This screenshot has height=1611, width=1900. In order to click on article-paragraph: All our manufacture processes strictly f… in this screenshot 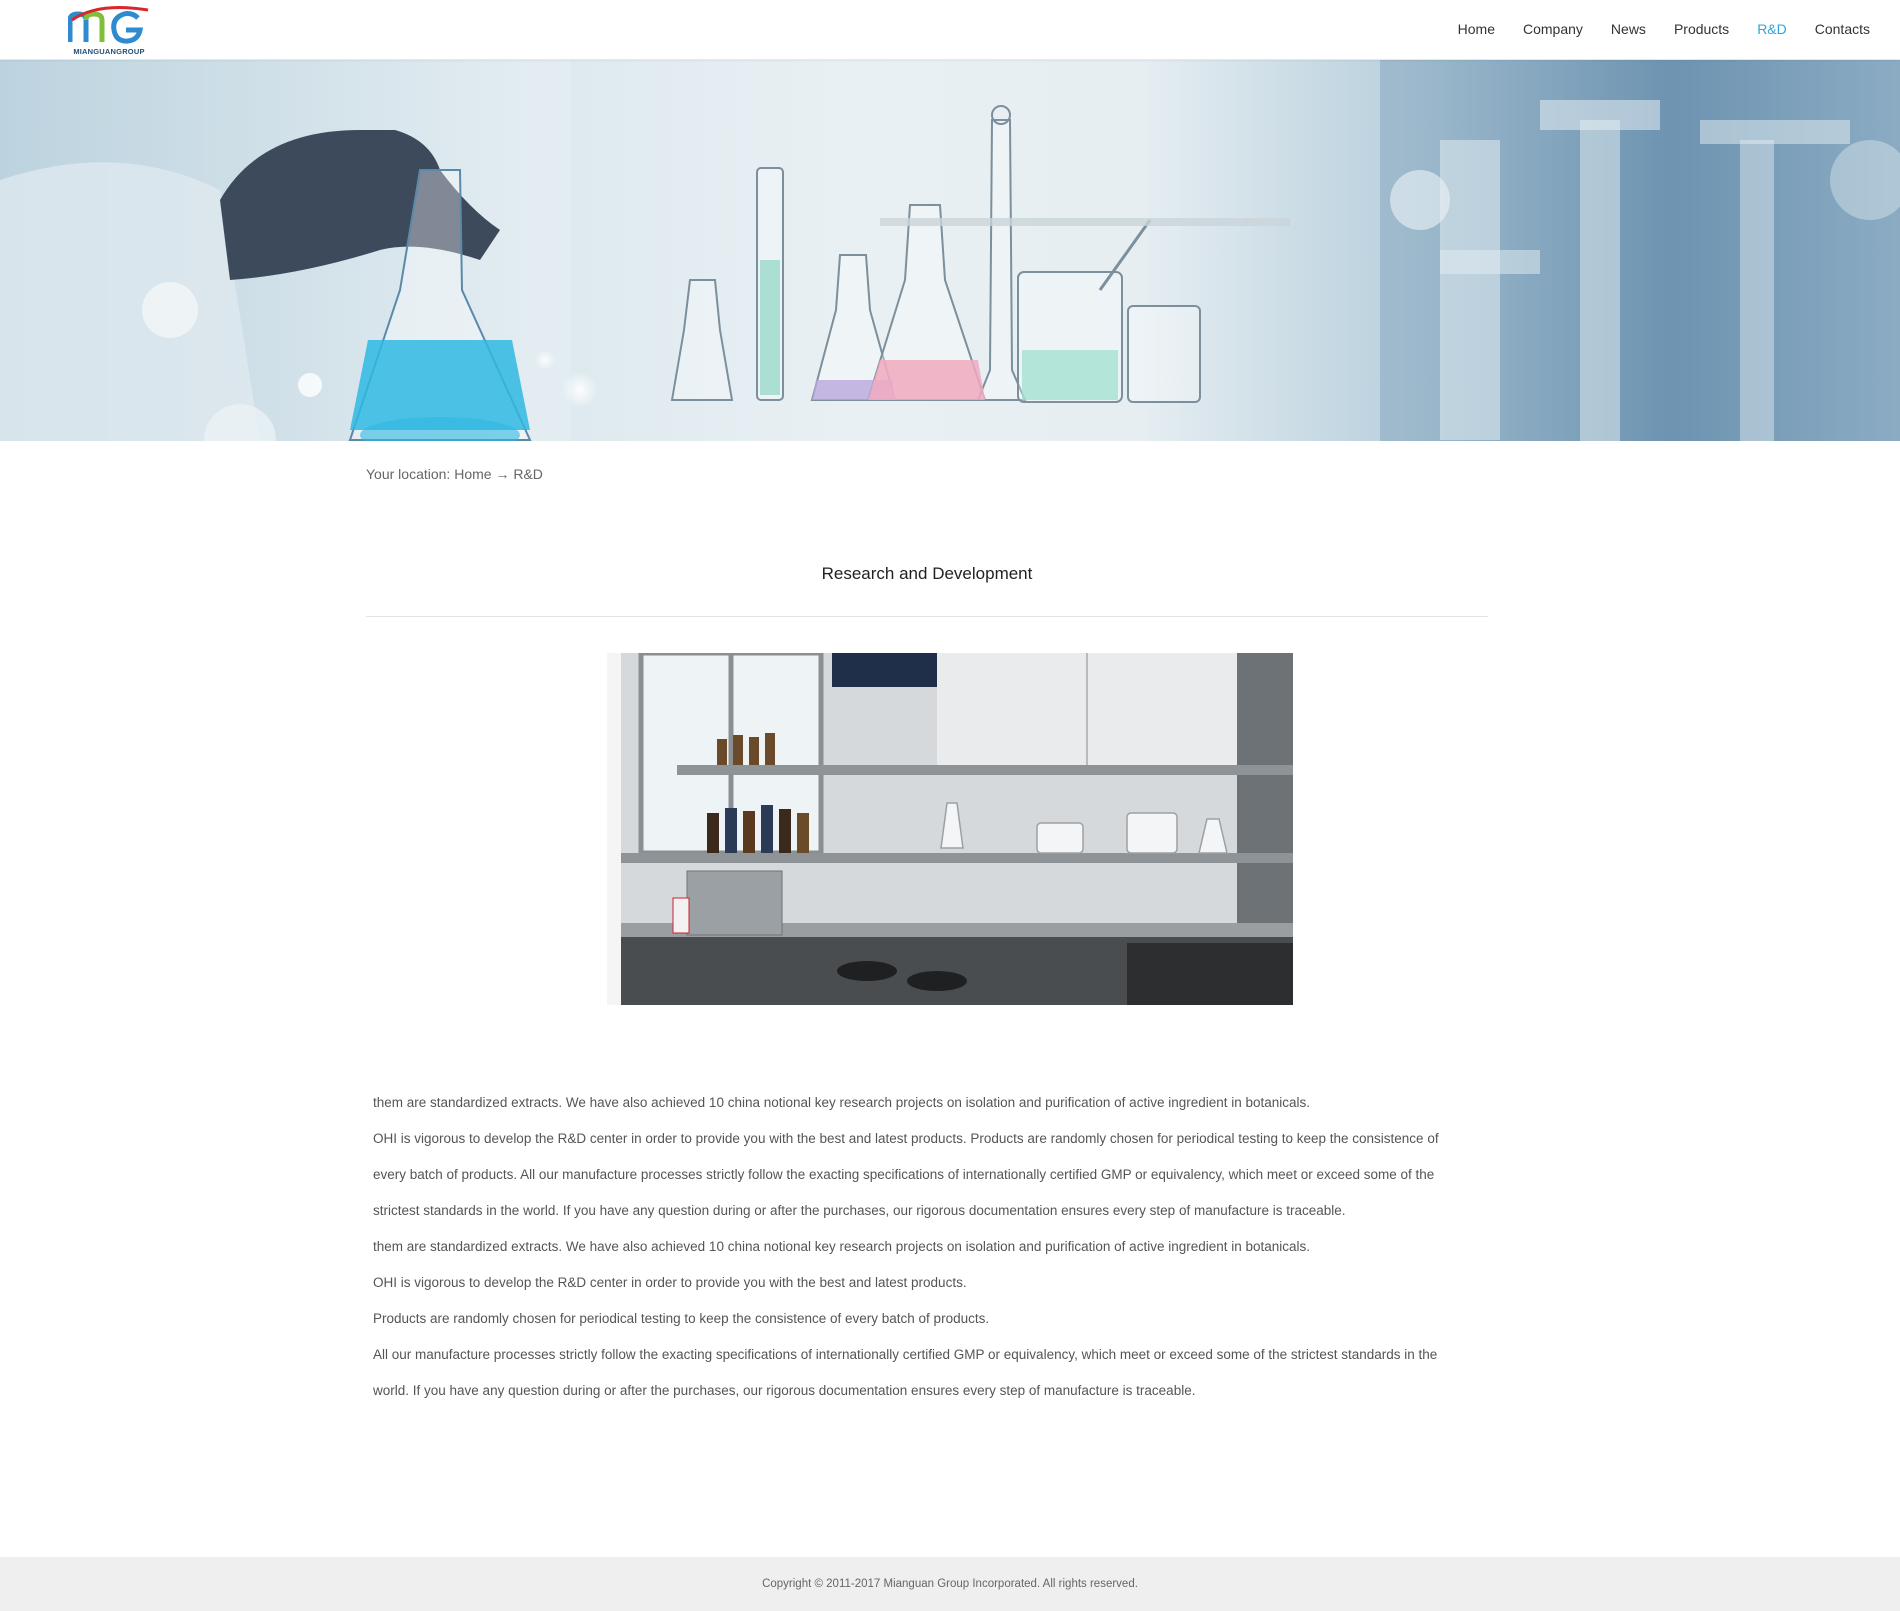, I will do `click(905, 1354)`.